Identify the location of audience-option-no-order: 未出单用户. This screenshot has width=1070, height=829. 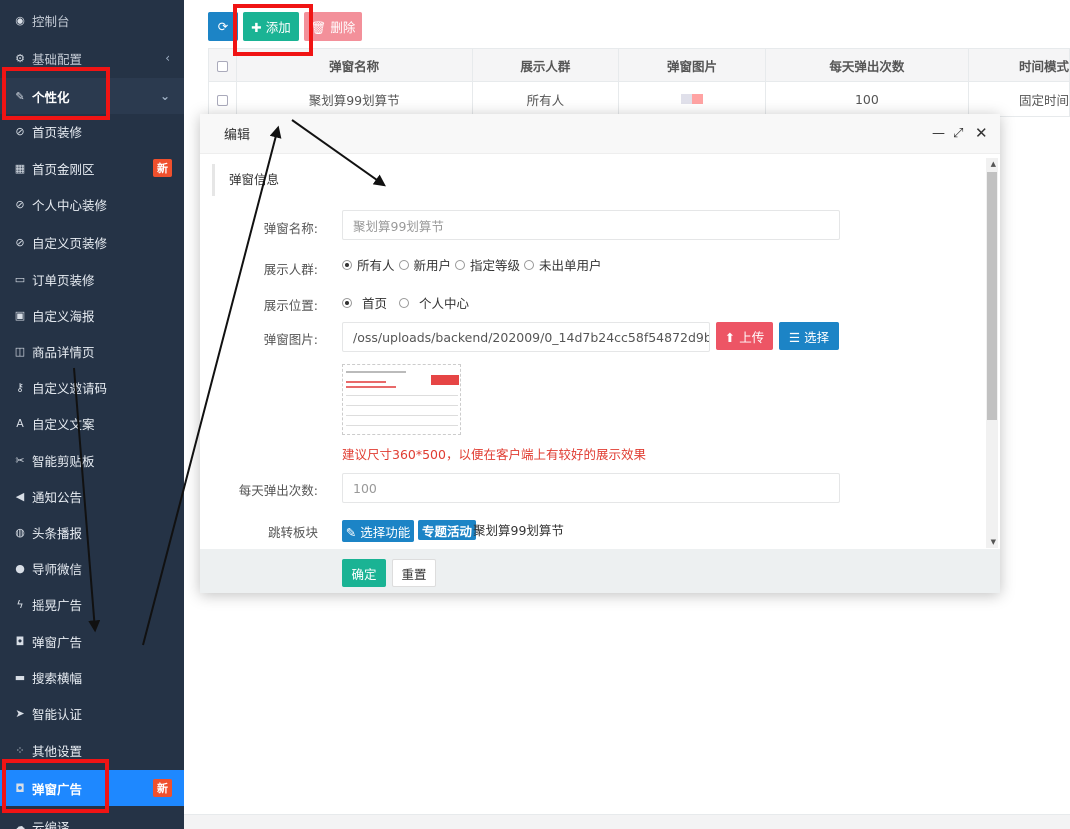
(563, 264).